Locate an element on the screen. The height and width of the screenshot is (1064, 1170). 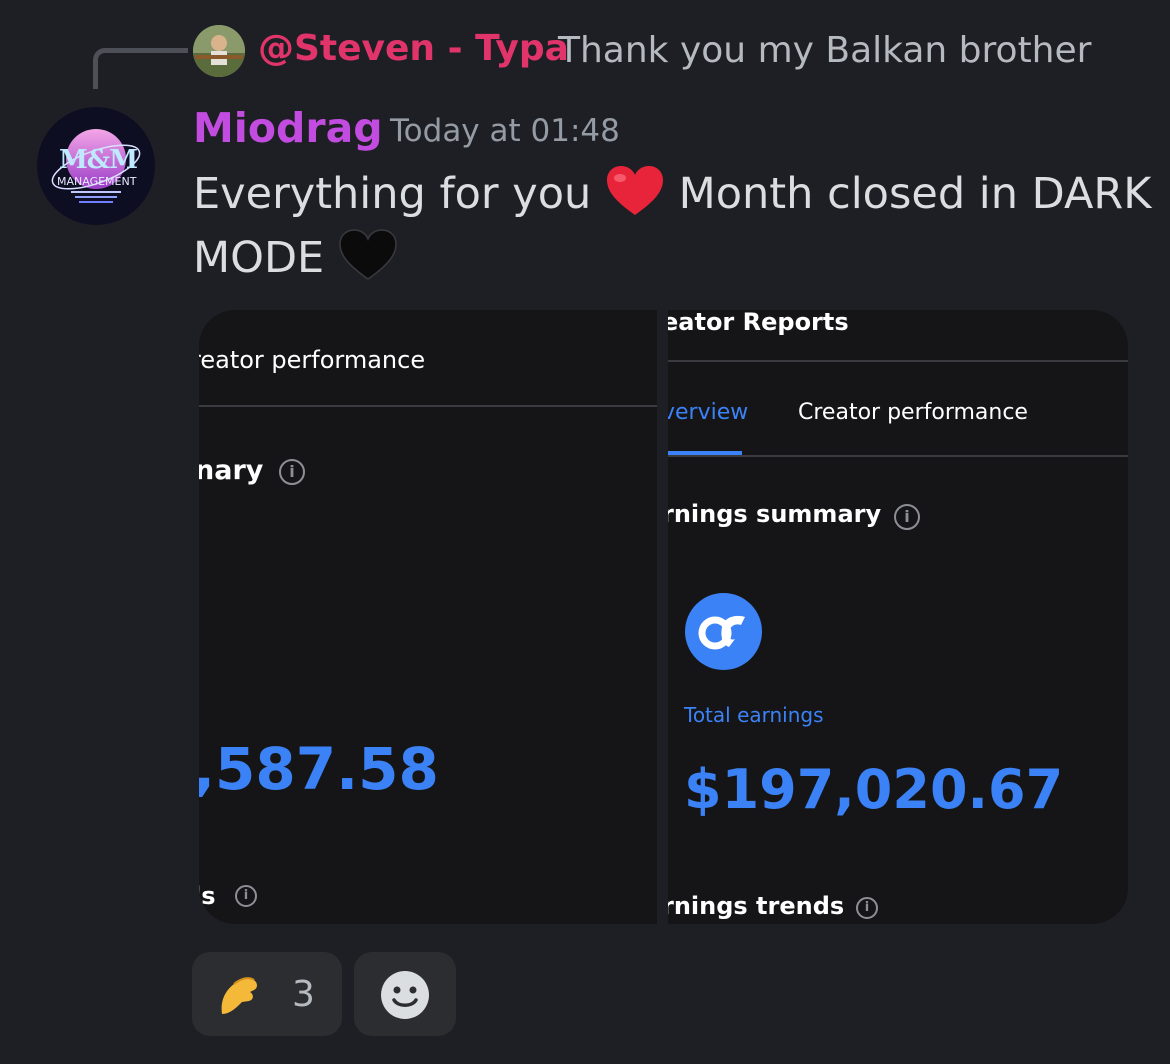
reply-connector is located at coordinates (140, 68).